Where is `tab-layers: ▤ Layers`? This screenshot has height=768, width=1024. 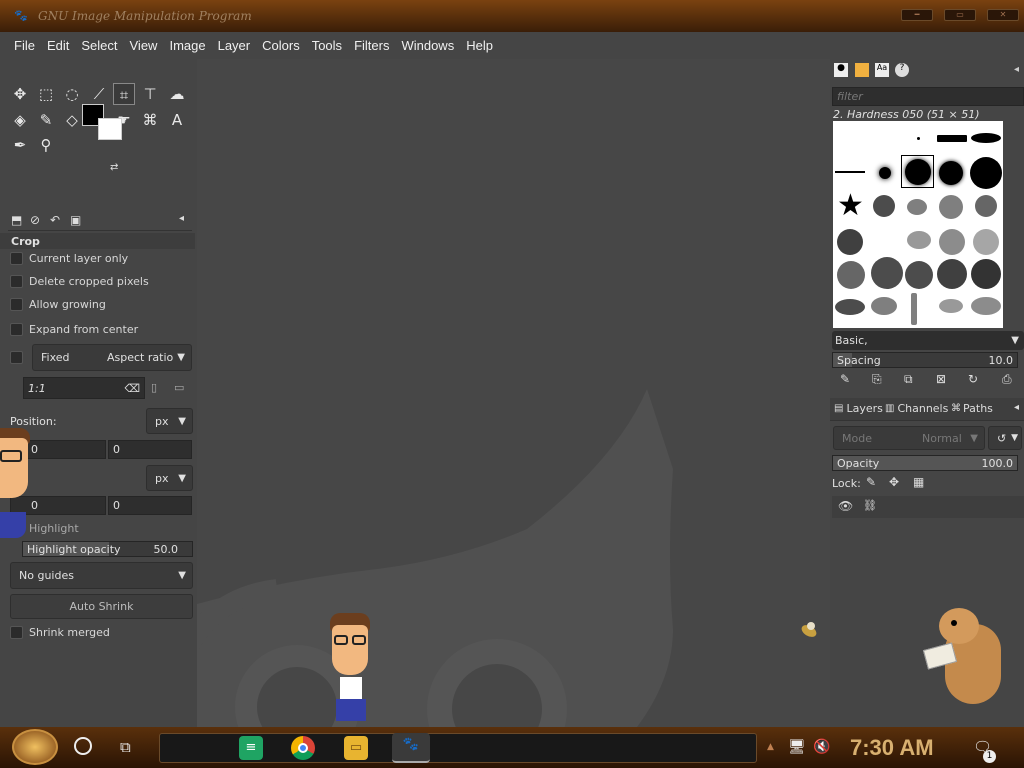 tab-layers: ▤ Layers is located at coordinates (858, 408).